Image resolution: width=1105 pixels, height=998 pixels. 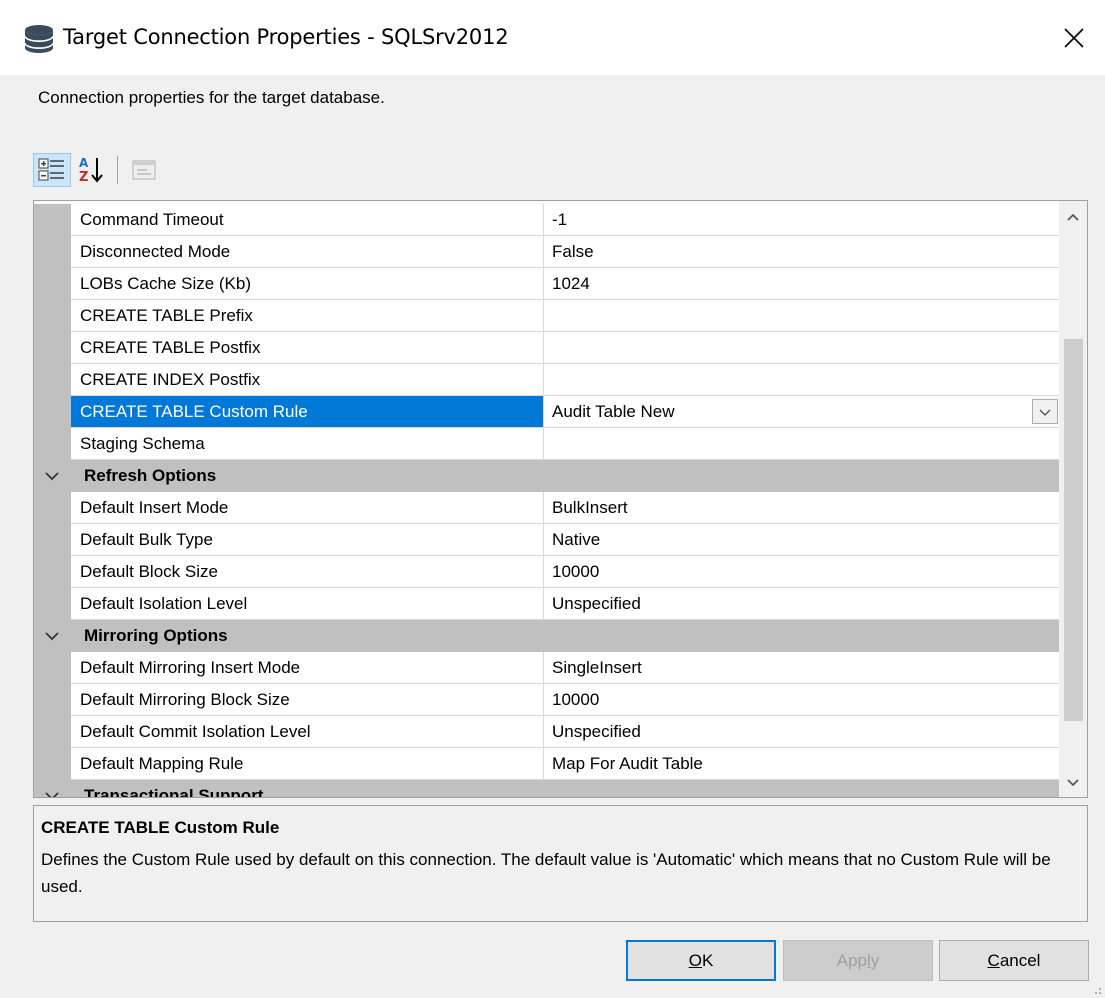 I want to click on property-row-default-mapping-rule: Default Mapping Rule Map For Audit Table, so click(x=546, y=764).